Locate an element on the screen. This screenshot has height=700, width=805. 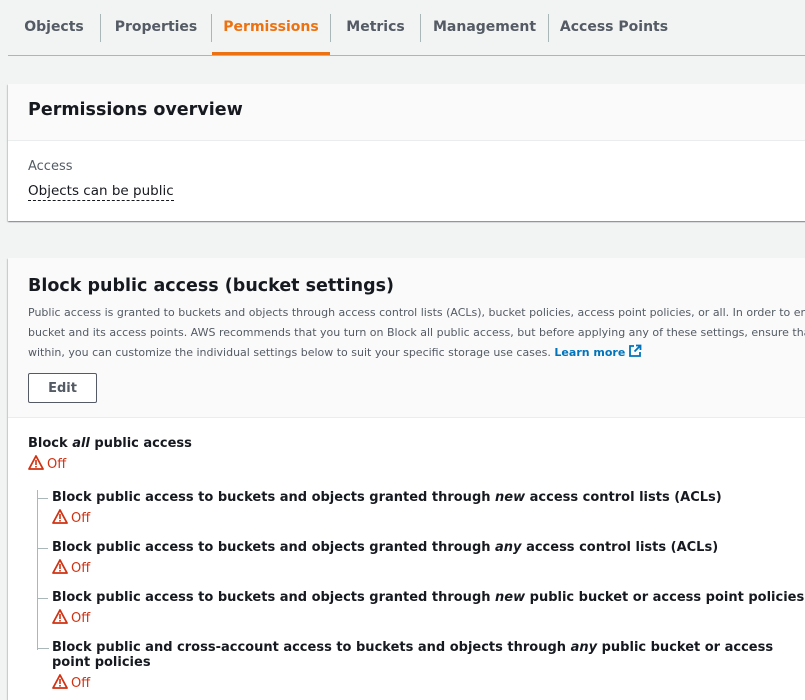
tab-label: Properties is located at coordinates (156, 27).